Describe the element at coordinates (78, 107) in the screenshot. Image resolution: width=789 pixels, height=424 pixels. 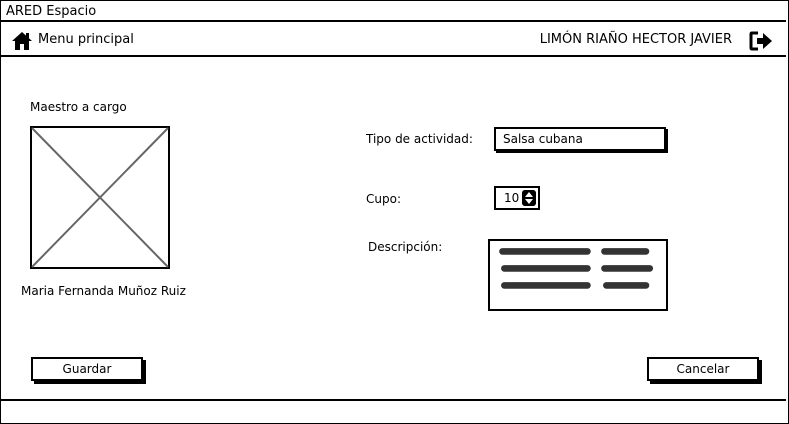
I see `teacher-section-title: Maestro a cargo` at that location.